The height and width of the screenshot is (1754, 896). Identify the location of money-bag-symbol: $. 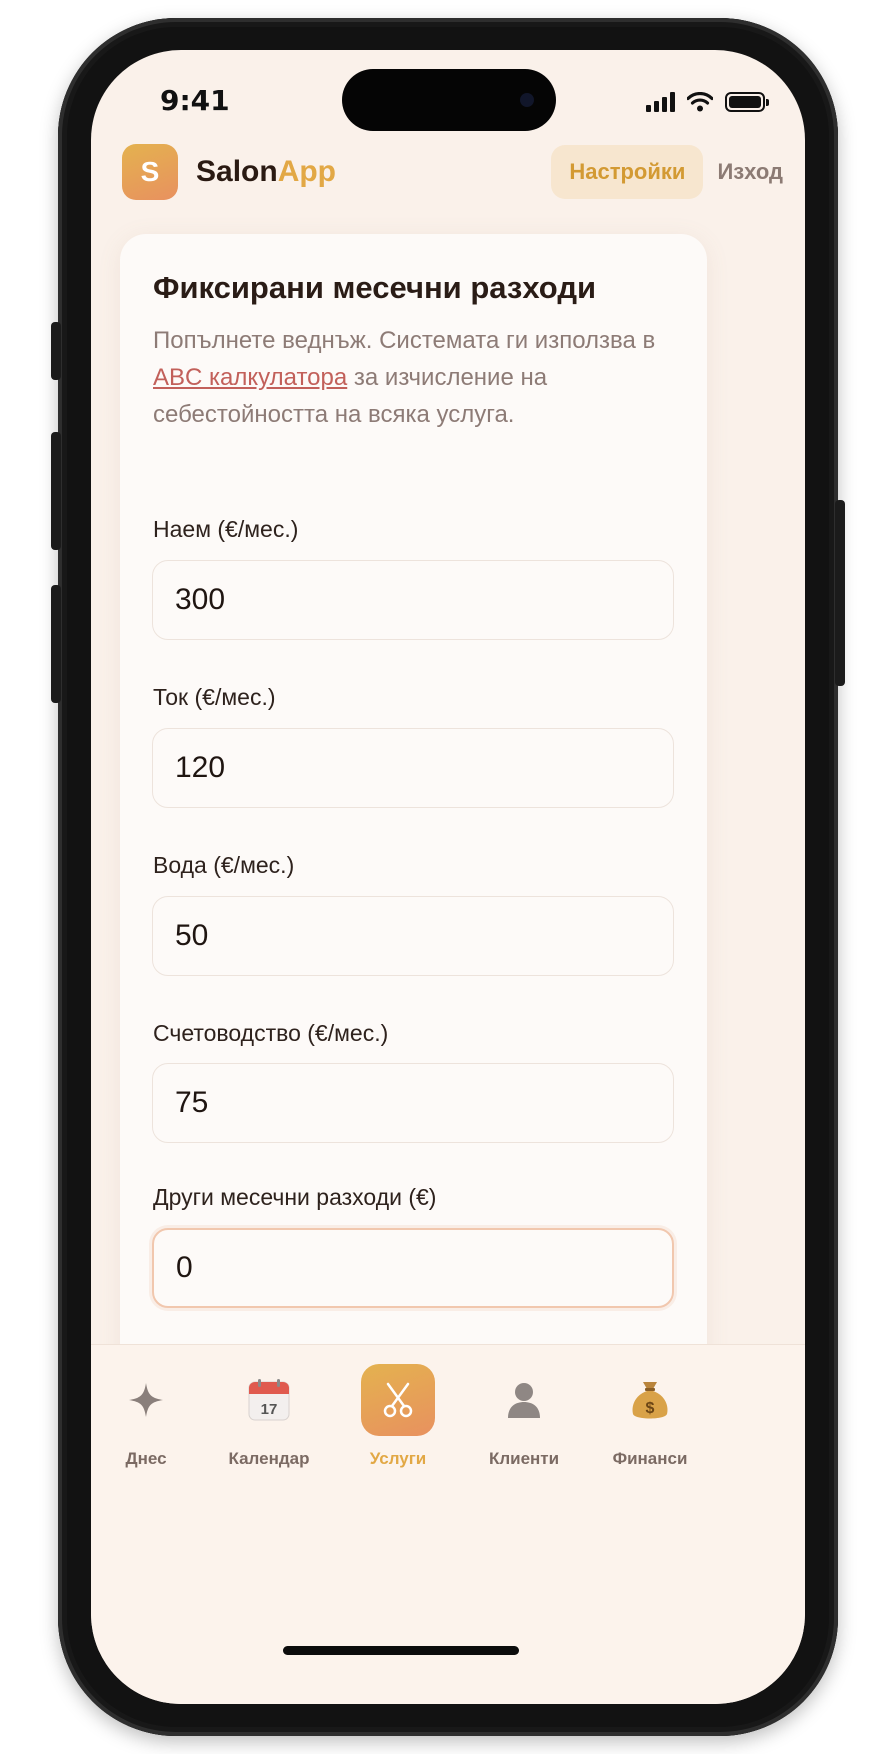
(650, 1408).